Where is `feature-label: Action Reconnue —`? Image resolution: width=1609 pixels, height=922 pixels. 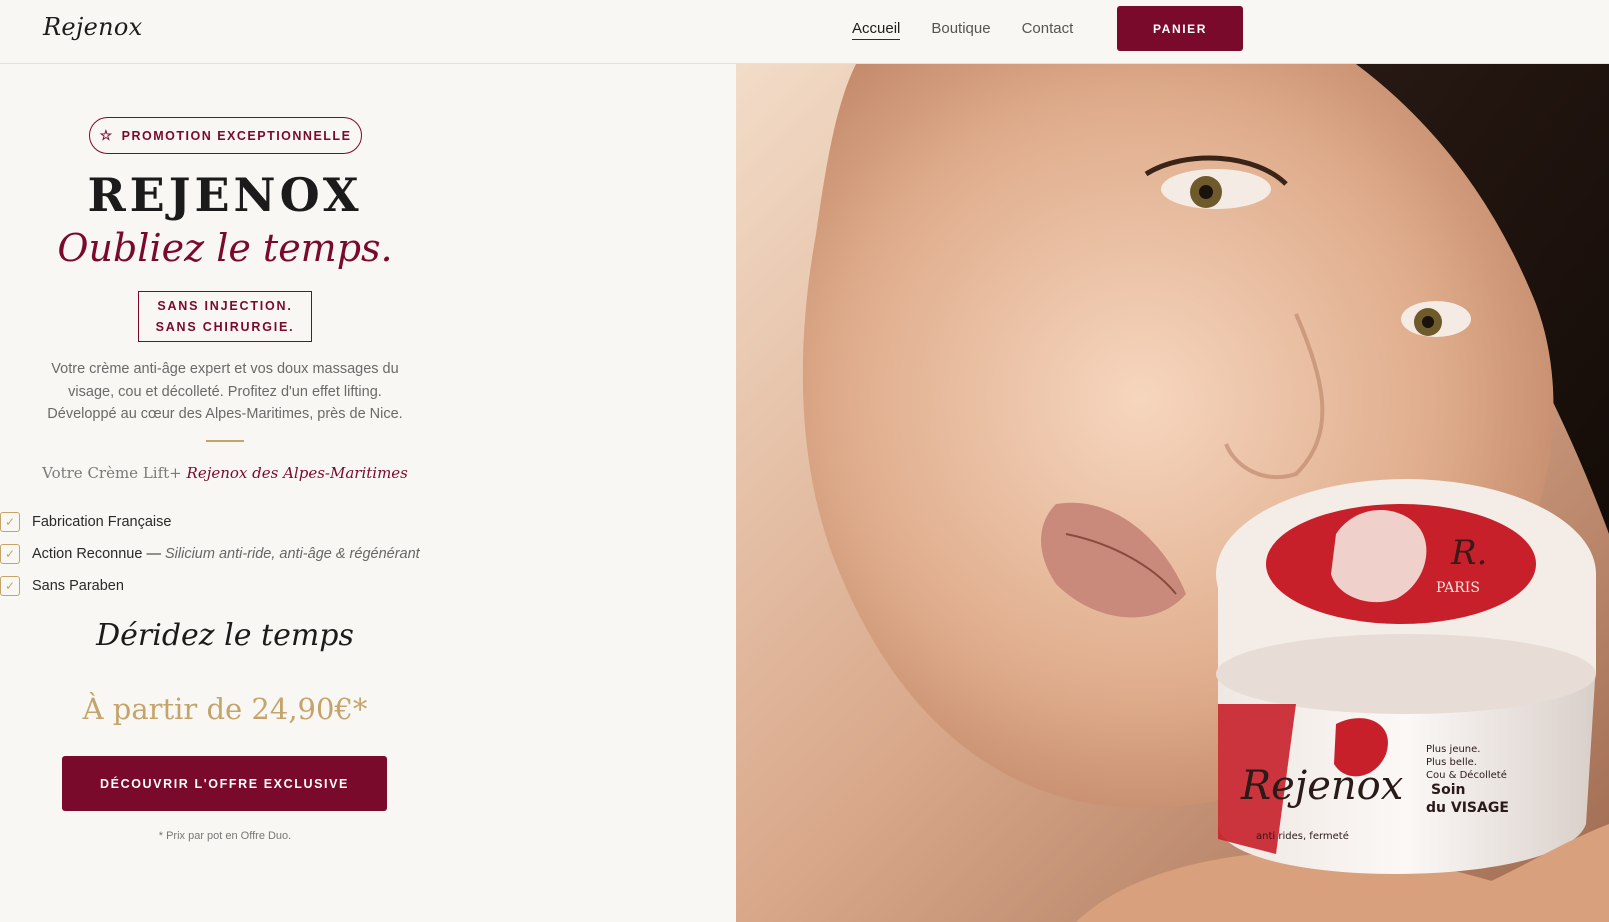 feature-label: Action Reconnue — is located at coordinates (96, 554).